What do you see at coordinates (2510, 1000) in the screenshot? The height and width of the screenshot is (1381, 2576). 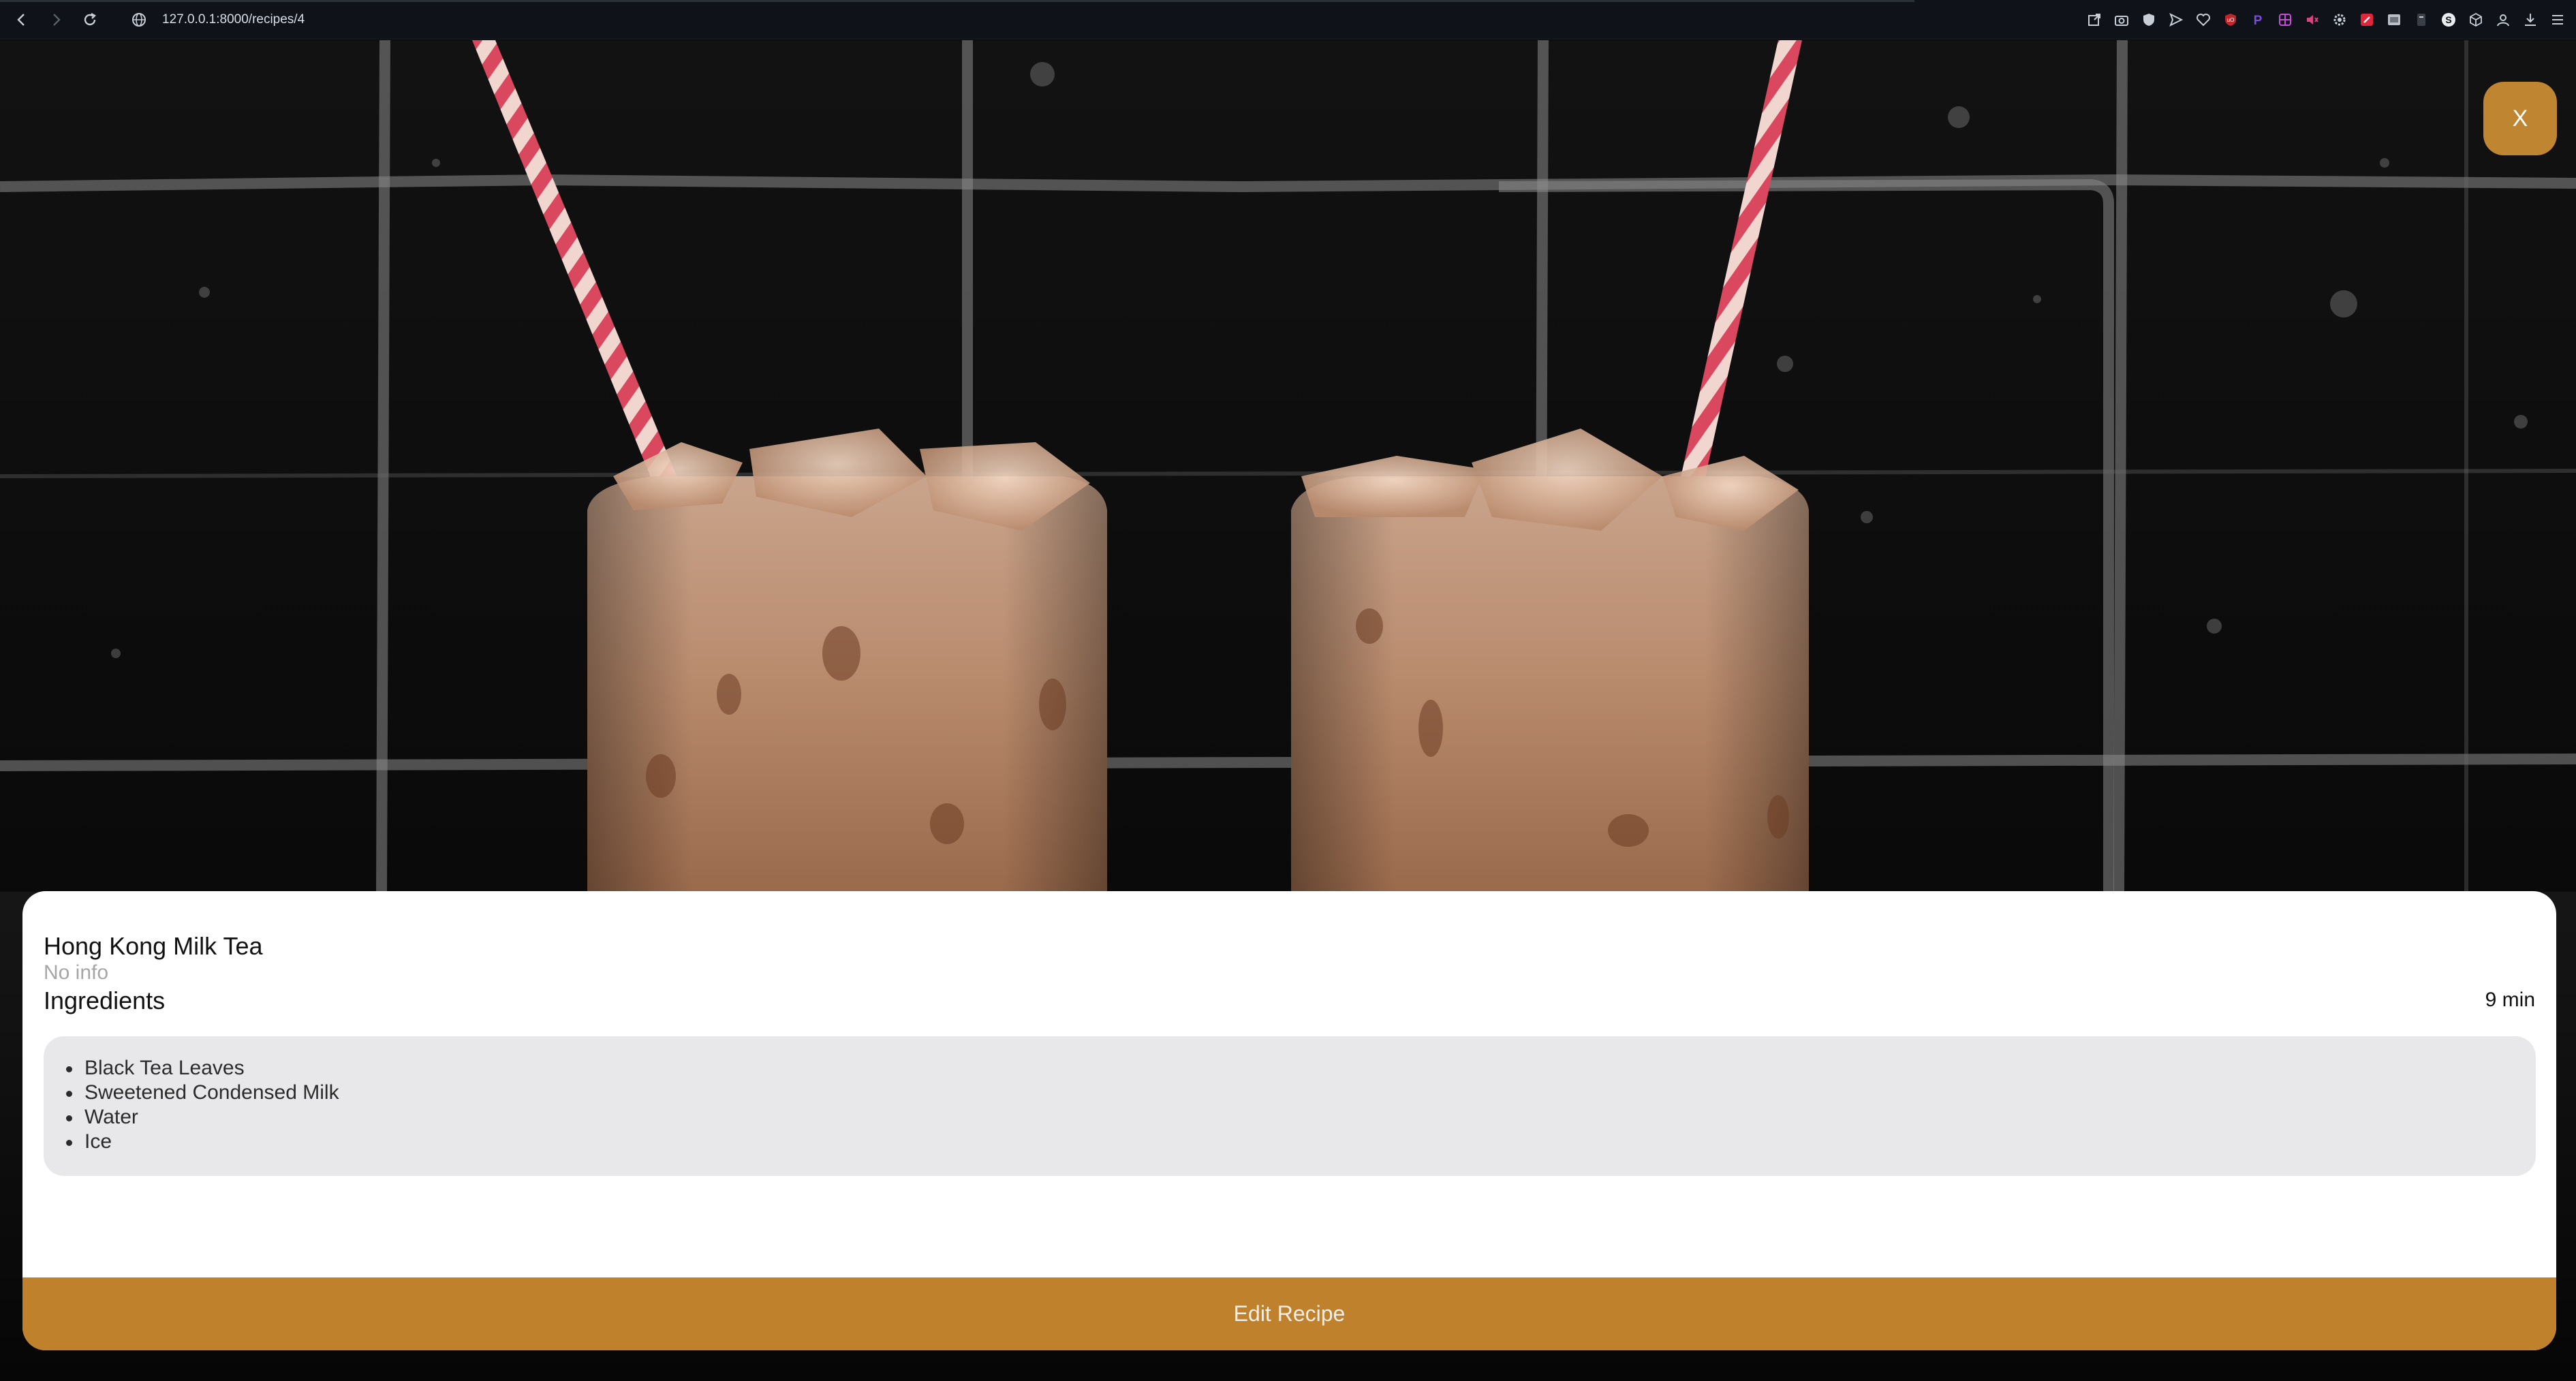 I see `cook-time: 9 min` at bounding box center [2510, 1000].